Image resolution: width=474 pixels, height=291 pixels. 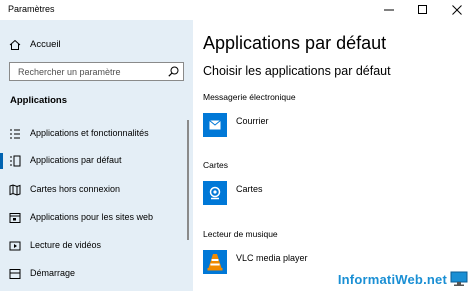 I want to click on monitor-logo-icon, so click(x=459, y=278).